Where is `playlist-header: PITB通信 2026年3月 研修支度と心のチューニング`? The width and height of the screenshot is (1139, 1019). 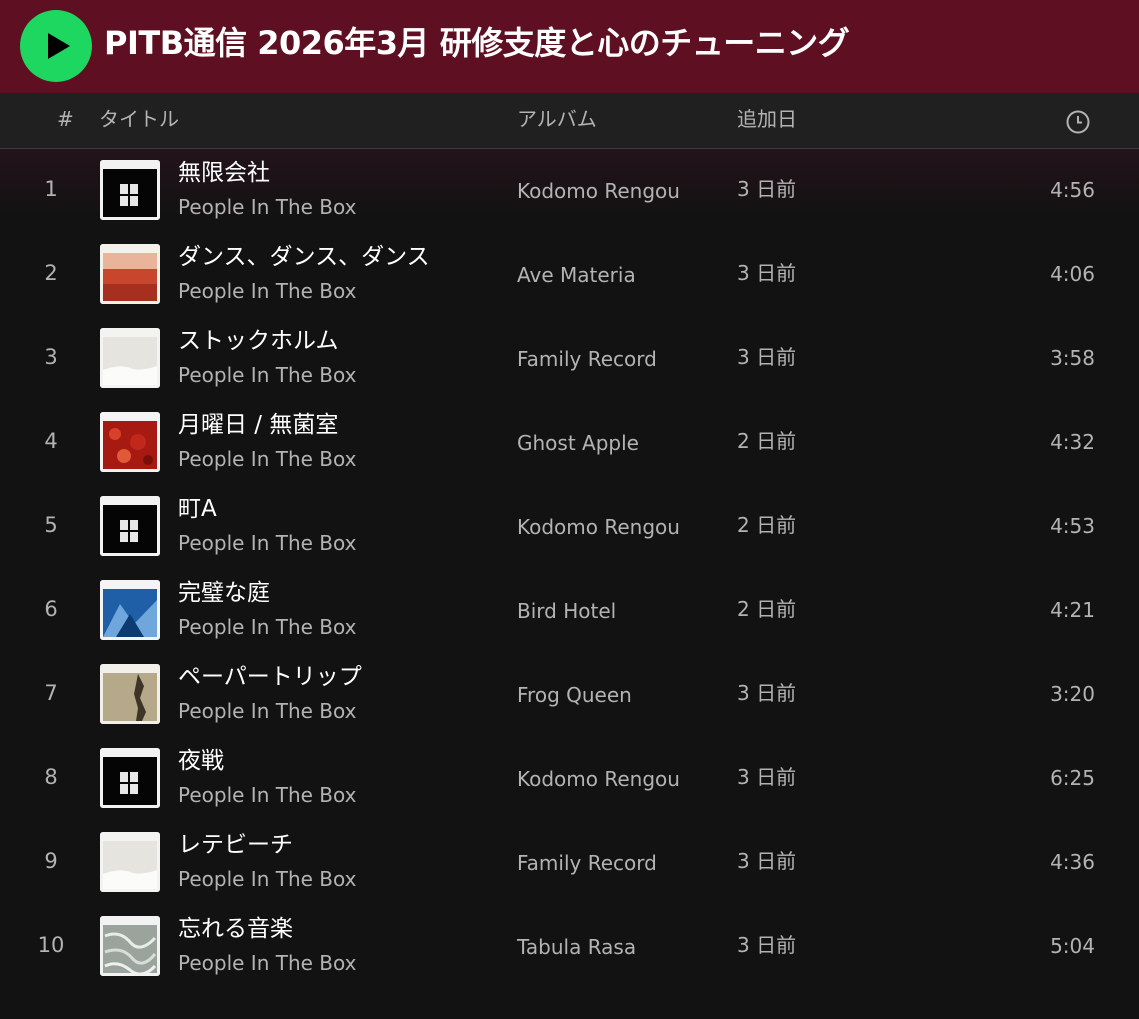 playlist-header: PITB通信 2026年3月 研修支度と心のチューニング is located at coordinates (569, 46).